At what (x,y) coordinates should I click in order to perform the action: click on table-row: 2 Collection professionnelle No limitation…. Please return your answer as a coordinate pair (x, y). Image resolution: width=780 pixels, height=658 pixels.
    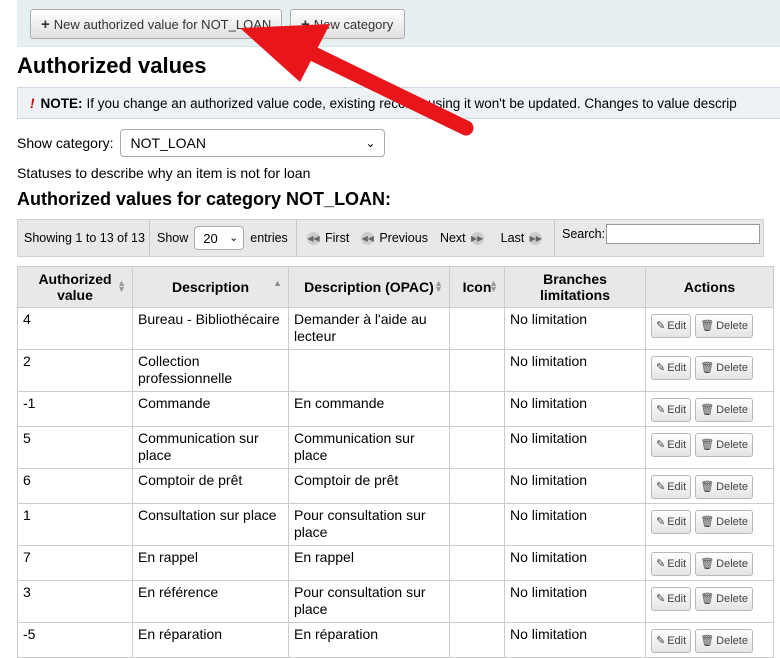
    Looking at the image, I should click on (395, 370).